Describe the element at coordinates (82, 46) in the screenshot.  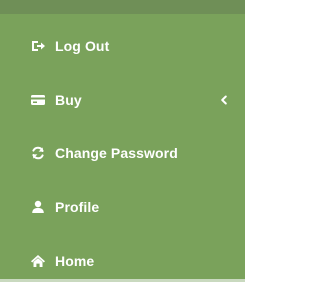
I see `menu-item-log-out-label: Log Out` at that location.